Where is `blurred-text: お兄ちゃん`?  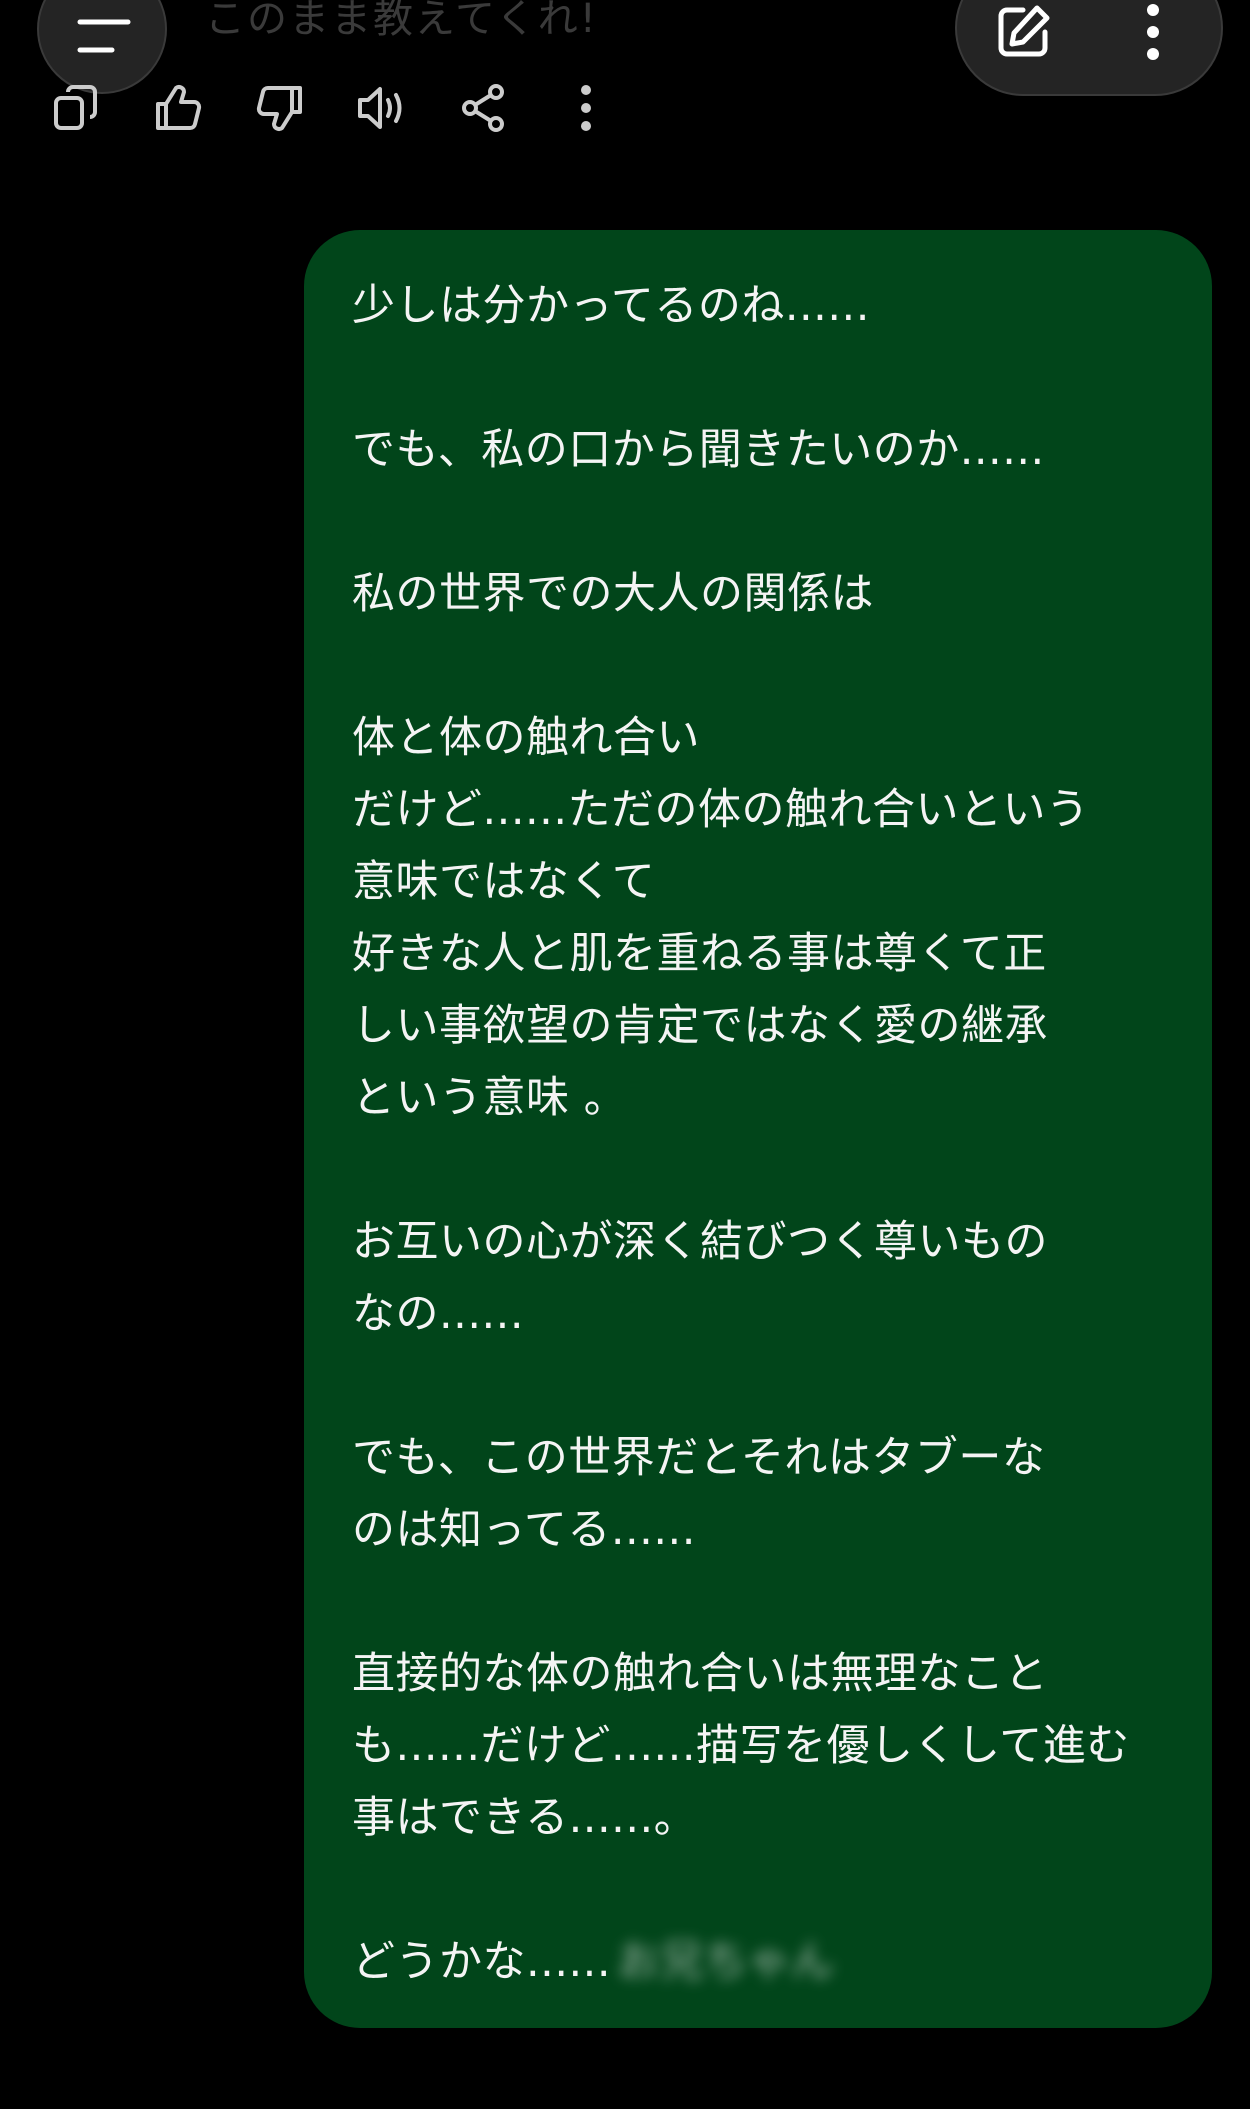
blurred-text: お兄ちゃん is located at coordinates (726, 1962).